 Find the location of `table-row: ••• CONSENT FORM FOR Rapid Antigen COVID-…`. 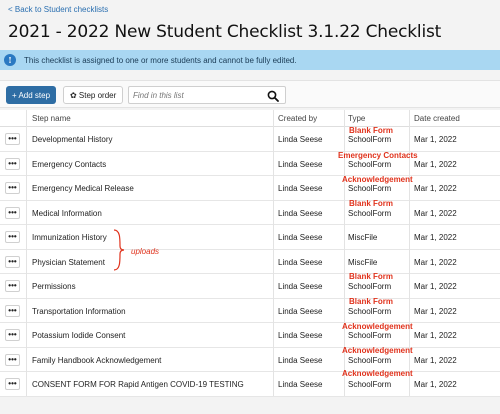

table-row: ••• CONSENT FORM FOR Rapid Antigen COVID-… is located at coordinates (250, 384).